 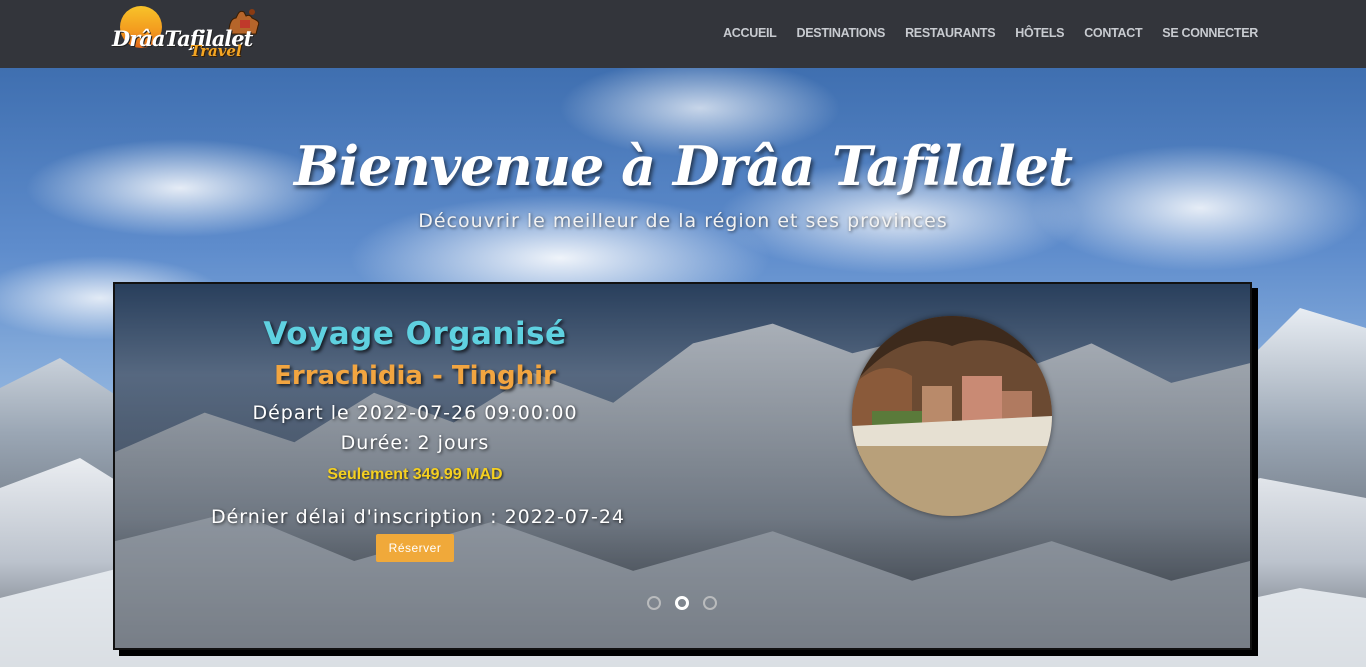 What do you see at coordinates (1113, 33) in the screenshot?
I see `nav-item-contact: CONTACT` at bounding box center [1113, 33].